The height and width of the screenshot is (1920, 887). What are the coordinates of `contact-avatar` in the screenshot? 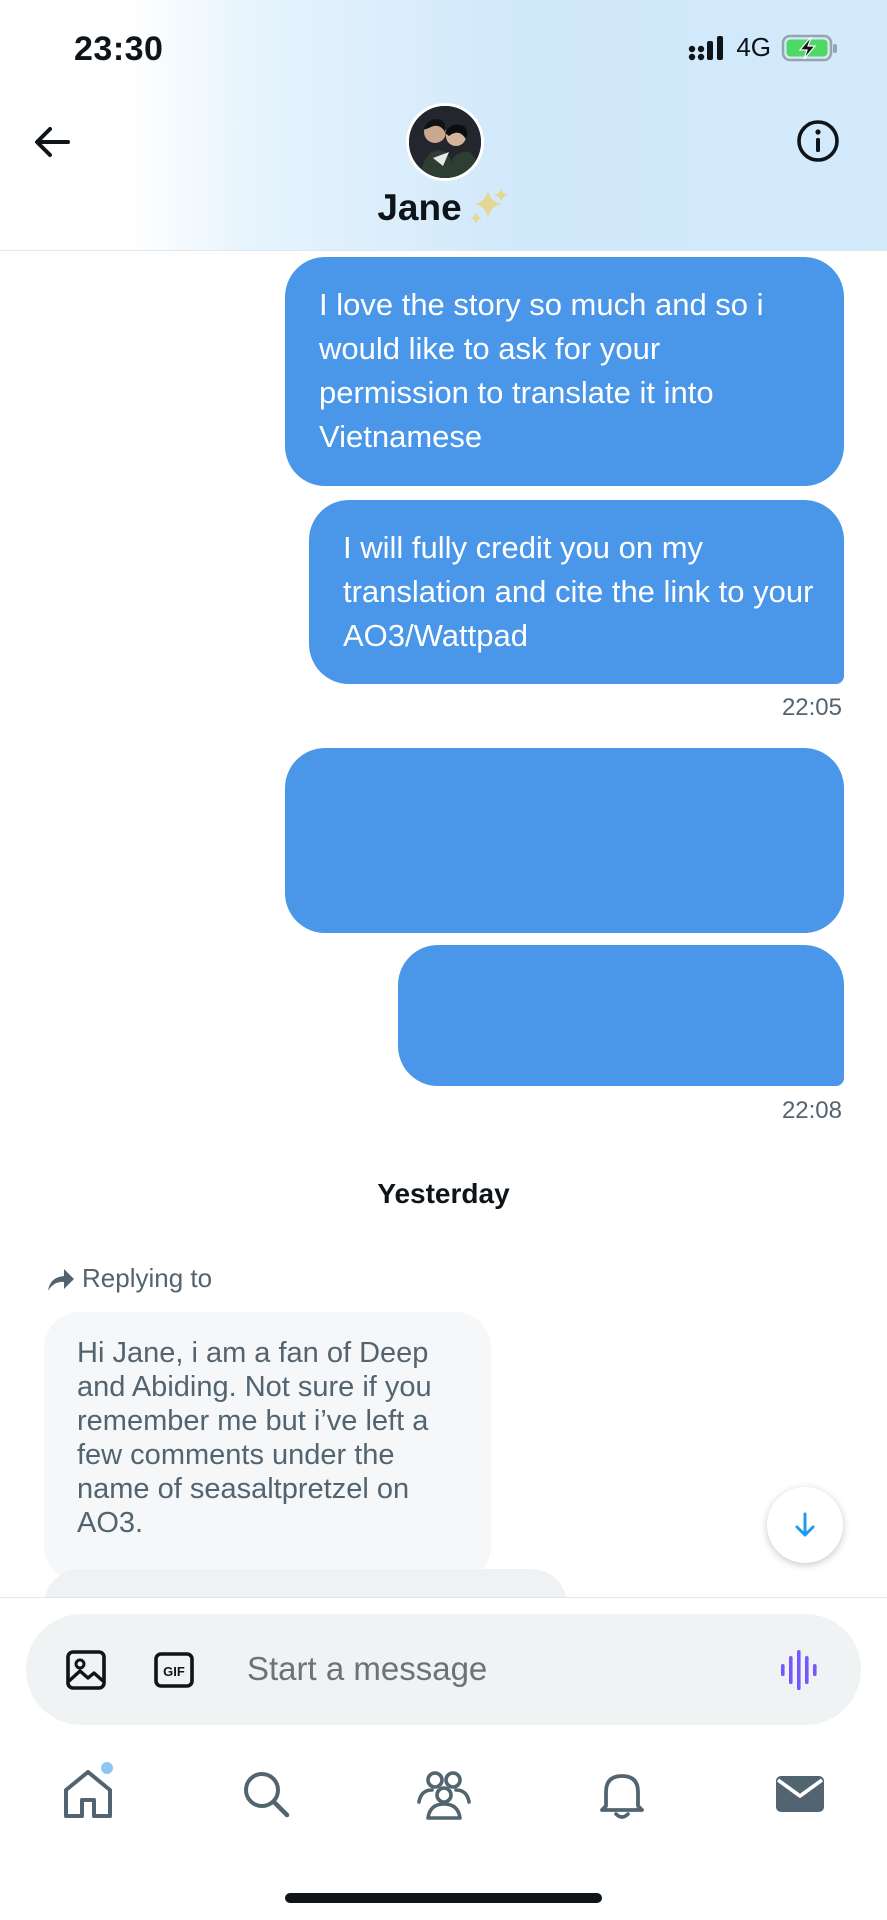 It's located at (445, 142).